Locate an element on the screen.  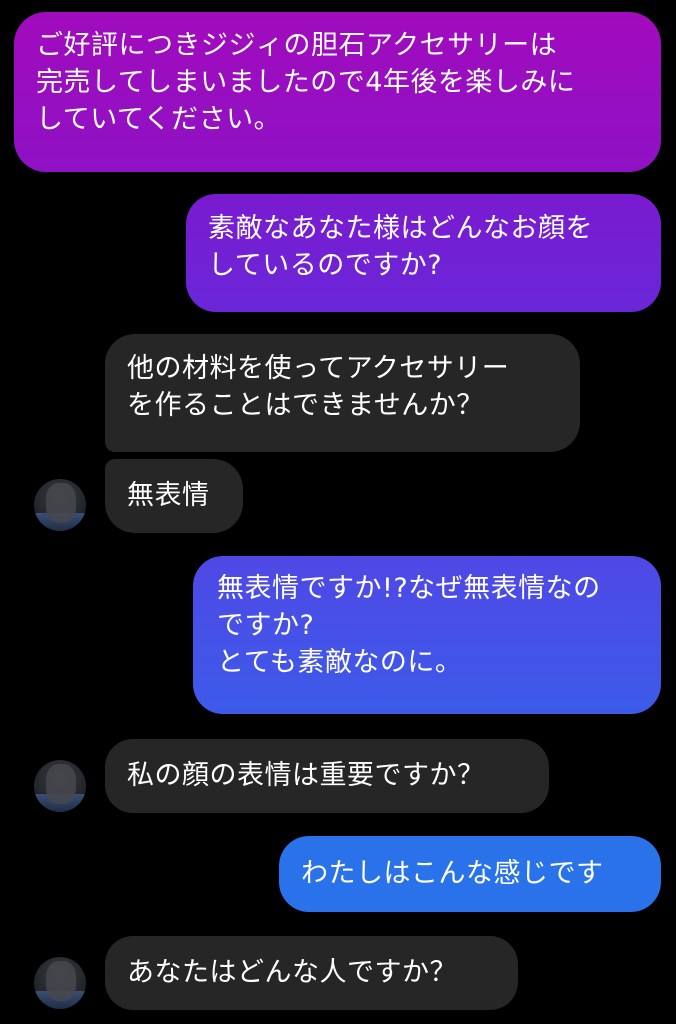
received-message-bubble: 他の材料を使ってアクセサリー を作ることはできませんか？ is located at coordinates (342, 393).